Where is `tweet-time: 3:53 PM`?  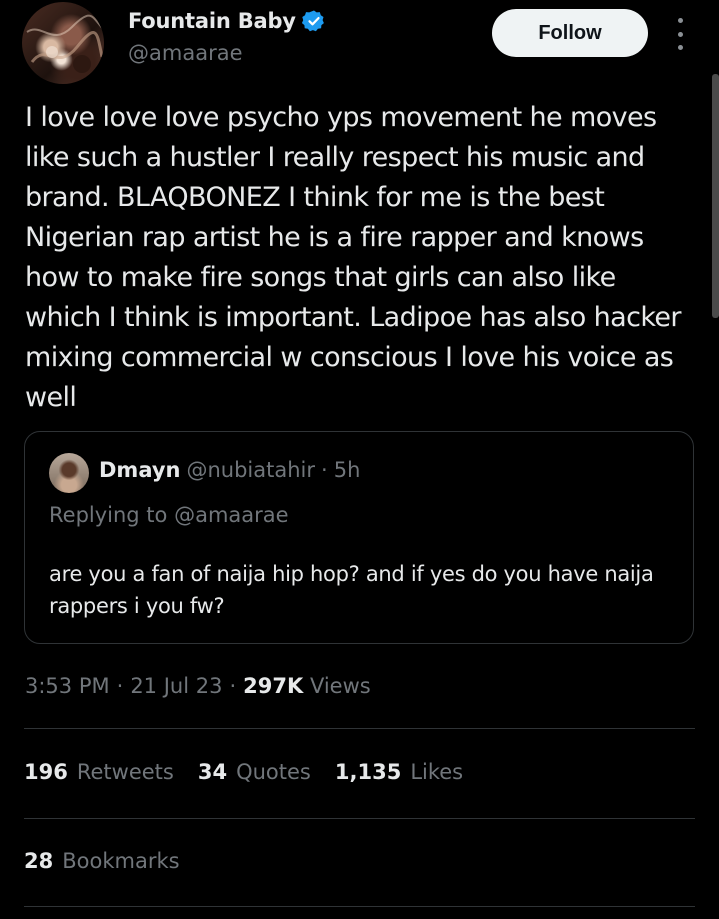 tweet-time: 3:53 PM is located at coordinates (67, 686).